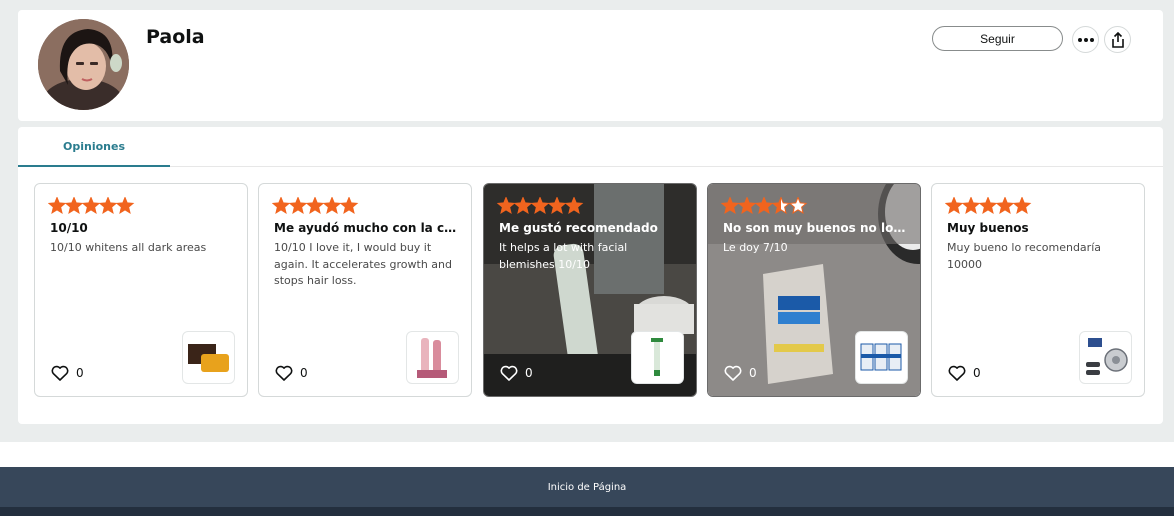 Image resolution: width=1174 pixels, height=516 pixels. I want to click on review-title: Me gustó recomendado, so click(578, 228).